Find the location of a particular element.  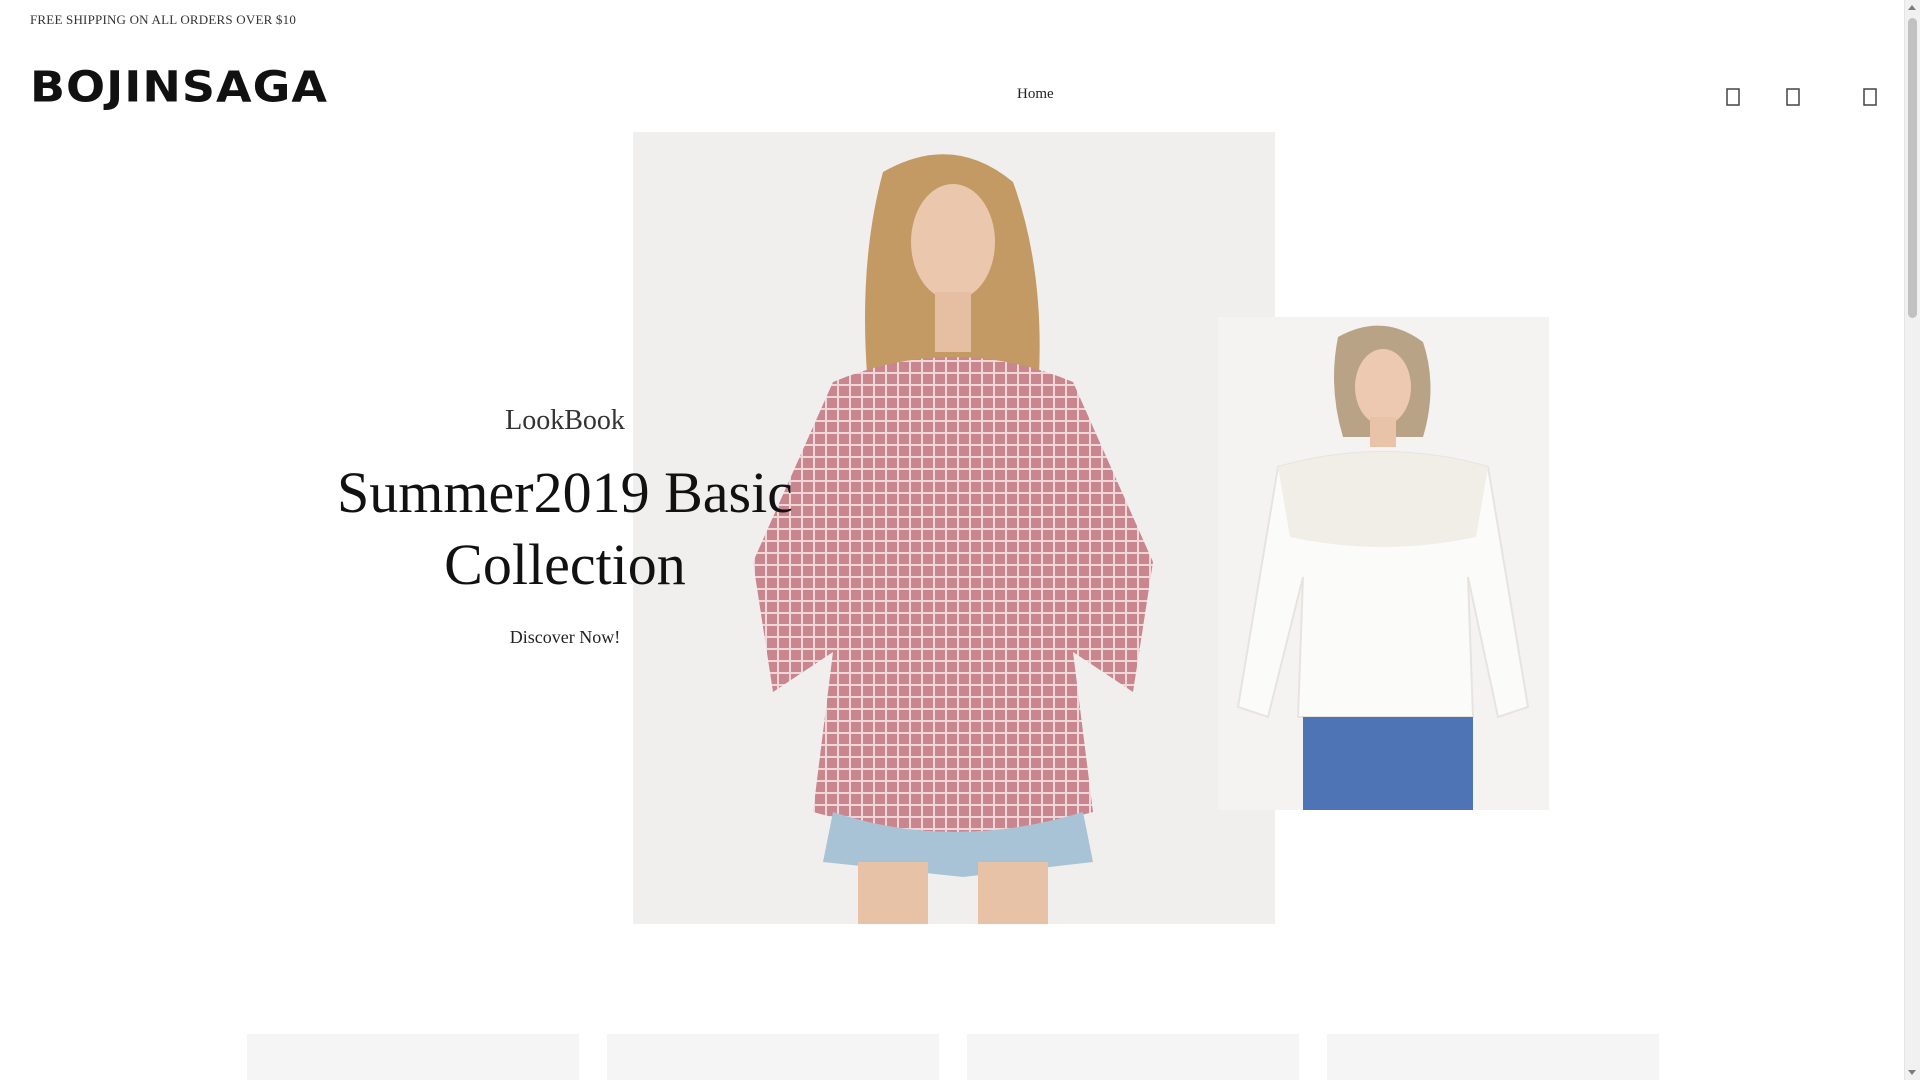

announcement-bar: FREE SHIPPING ON ALL ORDERS OVER $10 is located at coordinates (163, 19).